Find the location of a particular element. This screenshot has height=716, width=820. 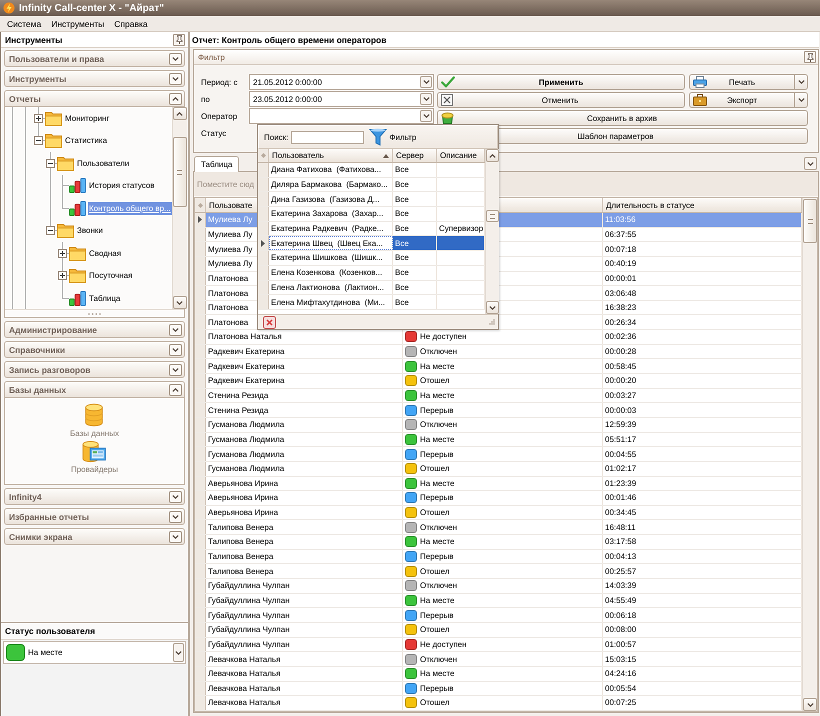

list-row: Дина Газизова (Газизова Д... Все is located at coordinates (371, 200).